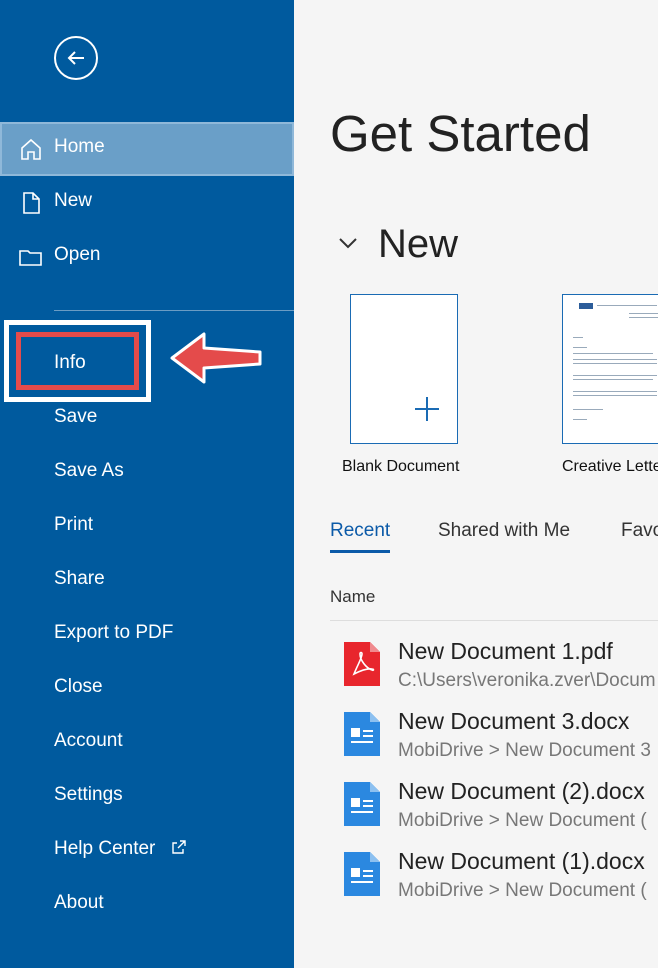 The height and width of the screenshot is (968, 658). I want to click on sidebar-item-label: New, so click(73, 200).